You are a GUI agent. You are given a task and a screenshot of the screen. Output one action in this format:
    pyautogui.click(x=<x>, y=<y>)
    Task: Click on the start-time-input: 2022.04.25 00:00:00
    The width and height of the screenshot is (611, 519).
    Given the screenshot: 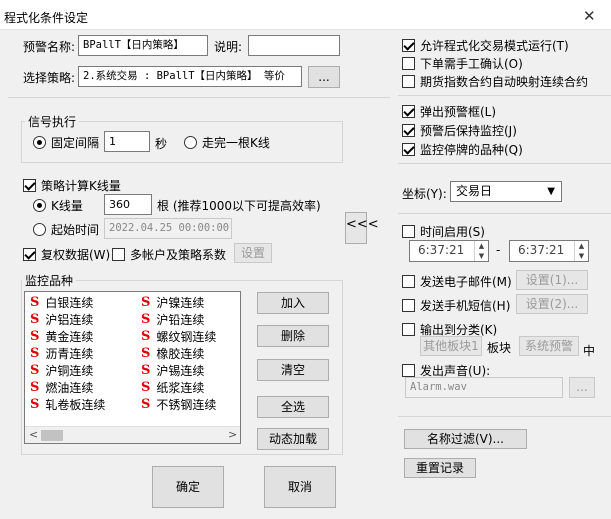 What is the action you would take?
    pyautogui.click(x=168, y=228)
    